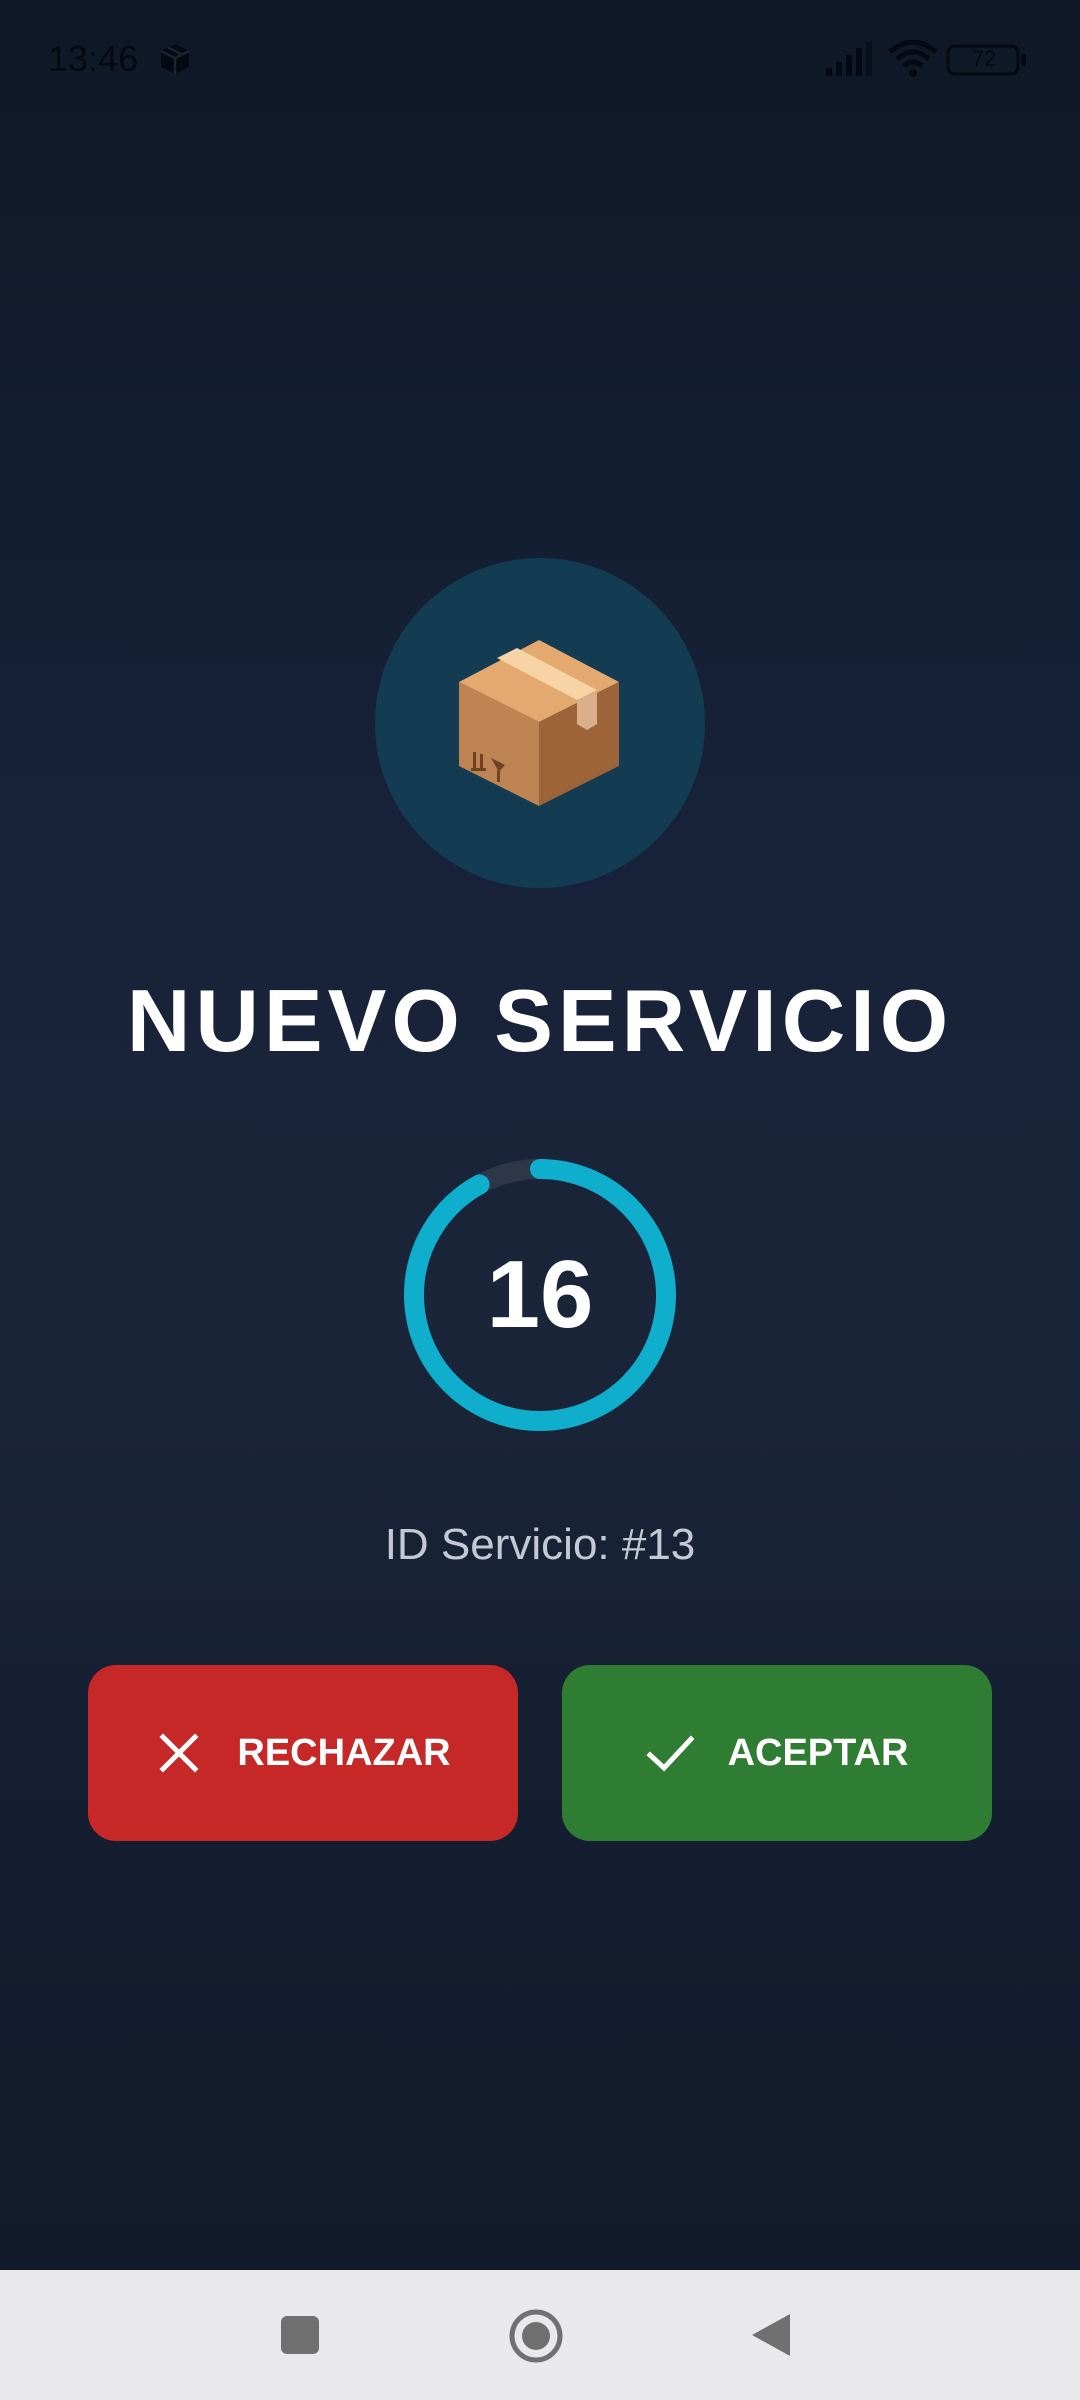 The width and height of the screenshot is (1080, 2400). What do you see at coordinates (984, 58) in the screenshot?
I see `battery-level: 72` at bounding box center [984, 58].